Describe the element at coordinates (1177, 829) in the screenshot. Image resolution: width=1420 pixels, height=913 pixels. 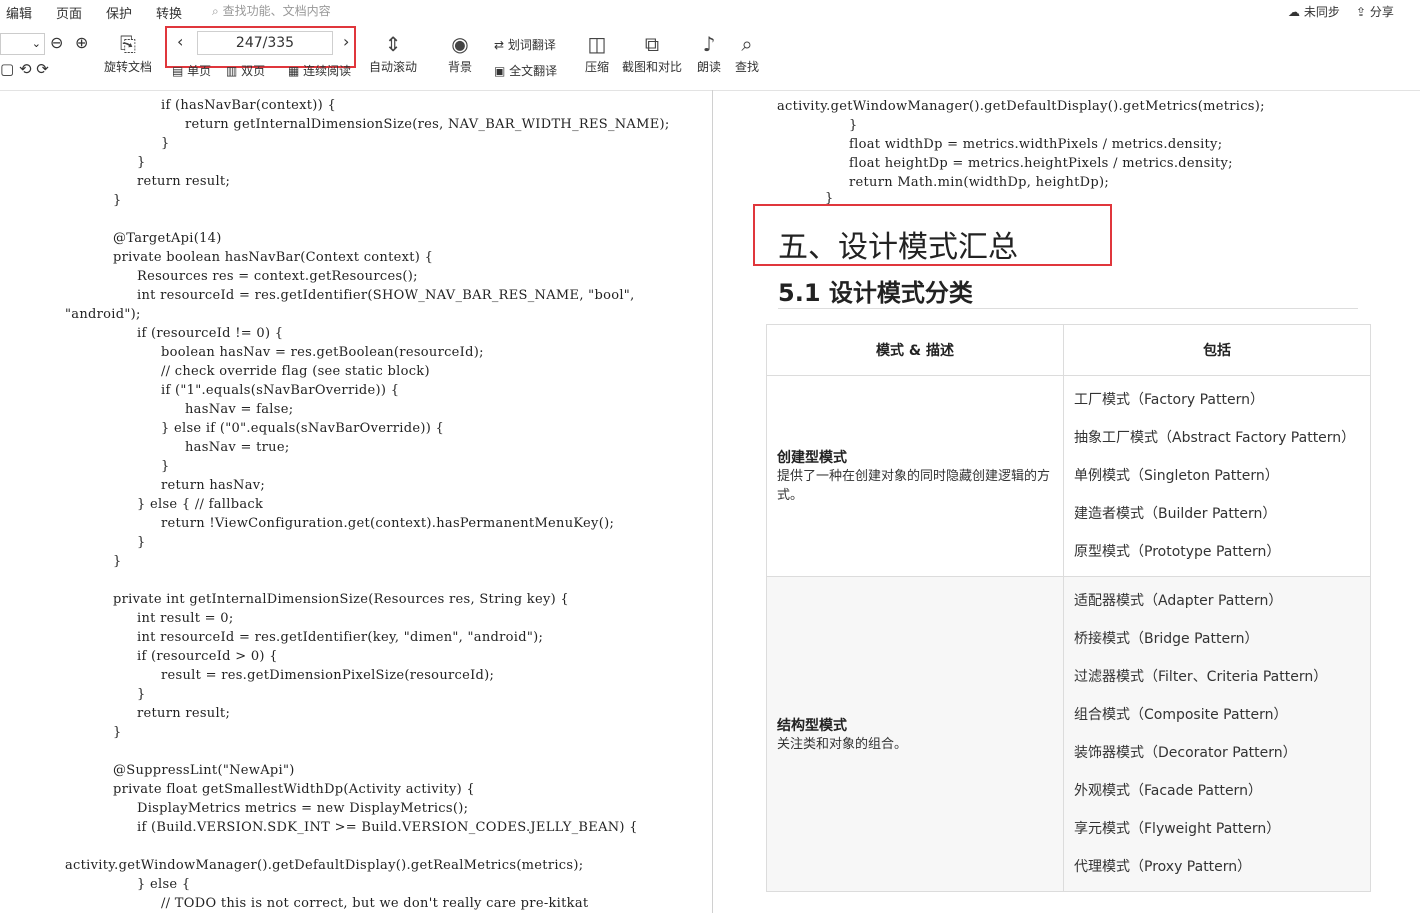
I see `pattern-item: 享元模式（Flyweight Pattern）` at that location.